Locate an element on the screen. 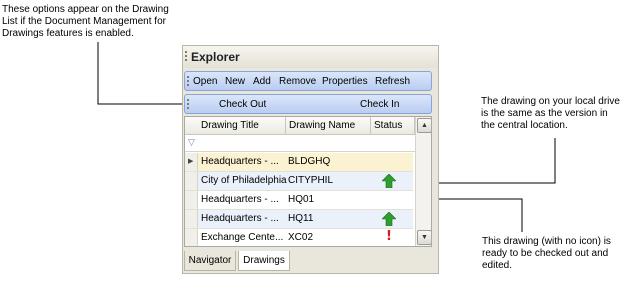  filter-icon: ▽ is located at coordinates (191, 142).